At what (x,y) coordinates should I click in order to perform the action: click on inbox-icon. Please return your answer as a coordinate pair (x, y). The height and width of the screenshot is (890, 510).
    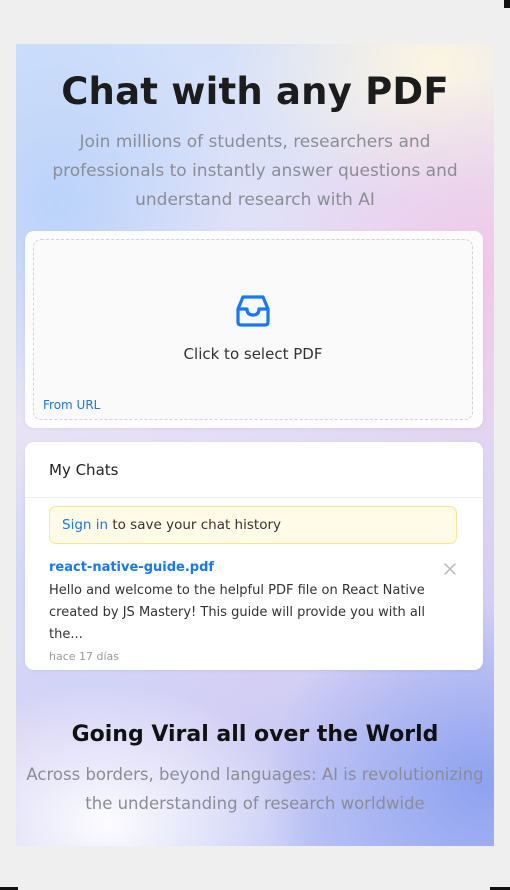
    Looking at the image, I should click on (253, 311).